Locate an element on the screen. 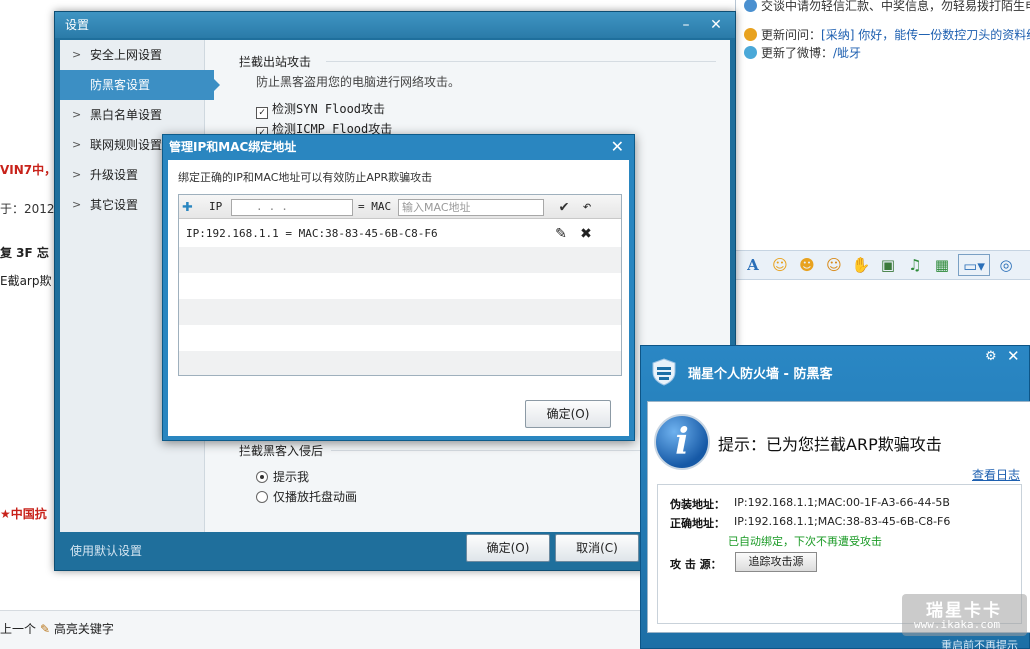 This screenshot has width=1030, height=649. bg-snippet: 于：2012- is located at coordinates (29, 209).